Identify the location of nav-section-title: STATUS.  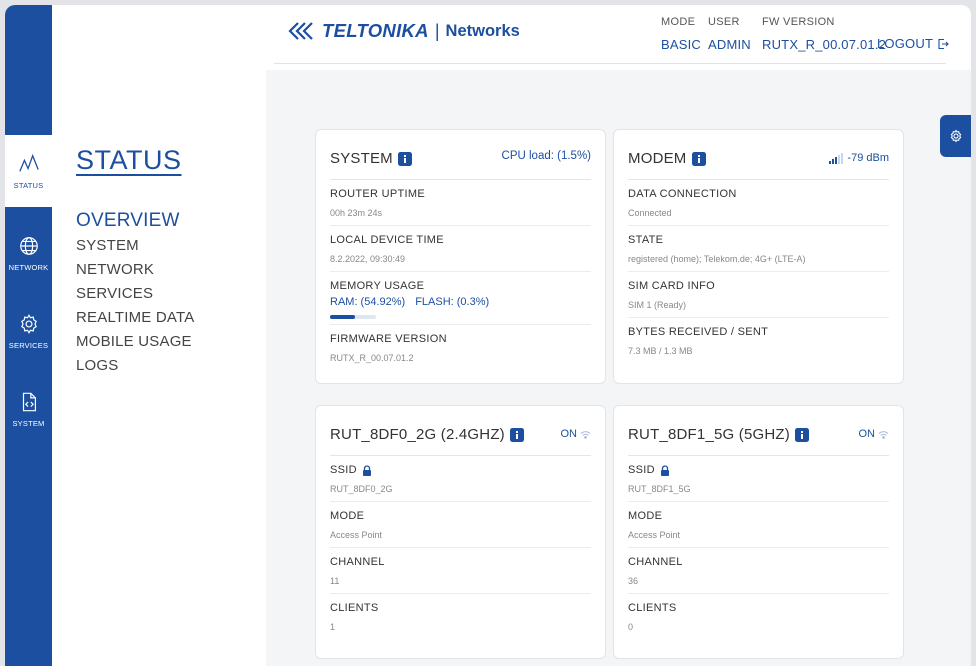
(129, 160).